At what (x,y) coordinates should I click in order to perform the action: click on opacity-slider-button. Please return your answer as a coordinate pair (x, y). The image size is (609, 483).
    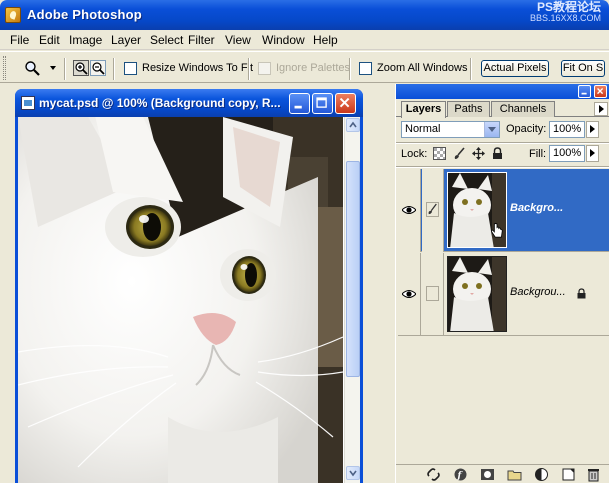
    Looking at the image, I should click on (592, 129).